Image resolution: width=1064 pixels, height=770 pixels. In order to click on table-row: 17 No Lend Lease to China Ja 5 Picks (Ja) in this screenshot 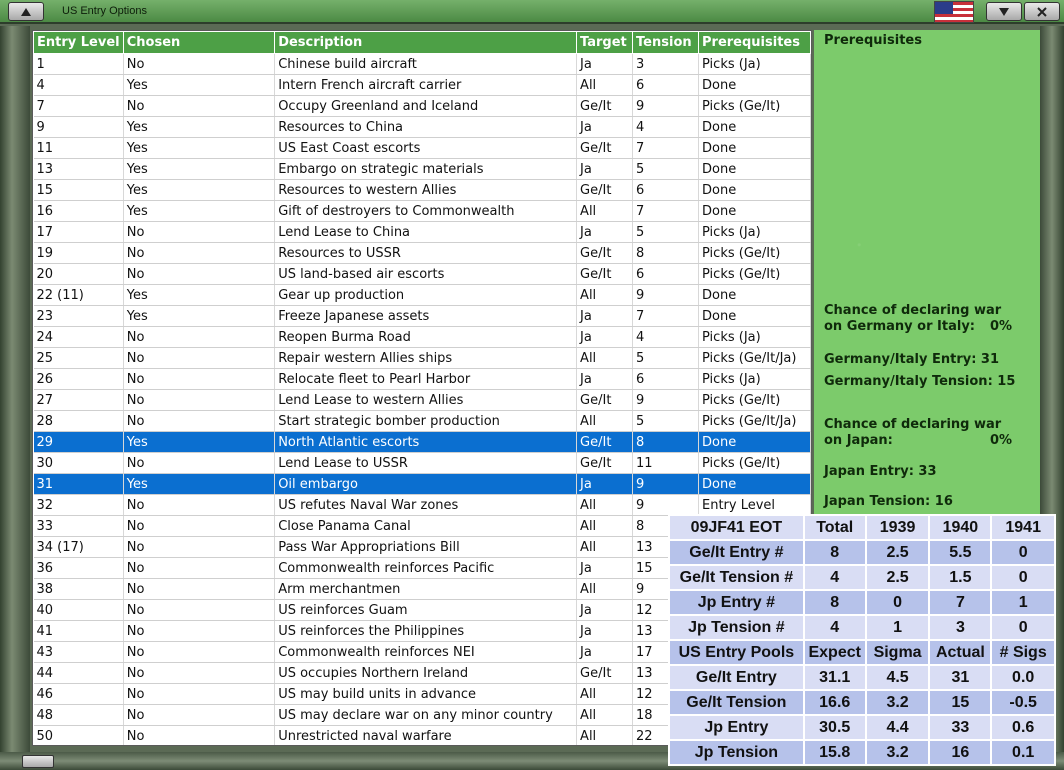, I will do `click(422, 232)`.